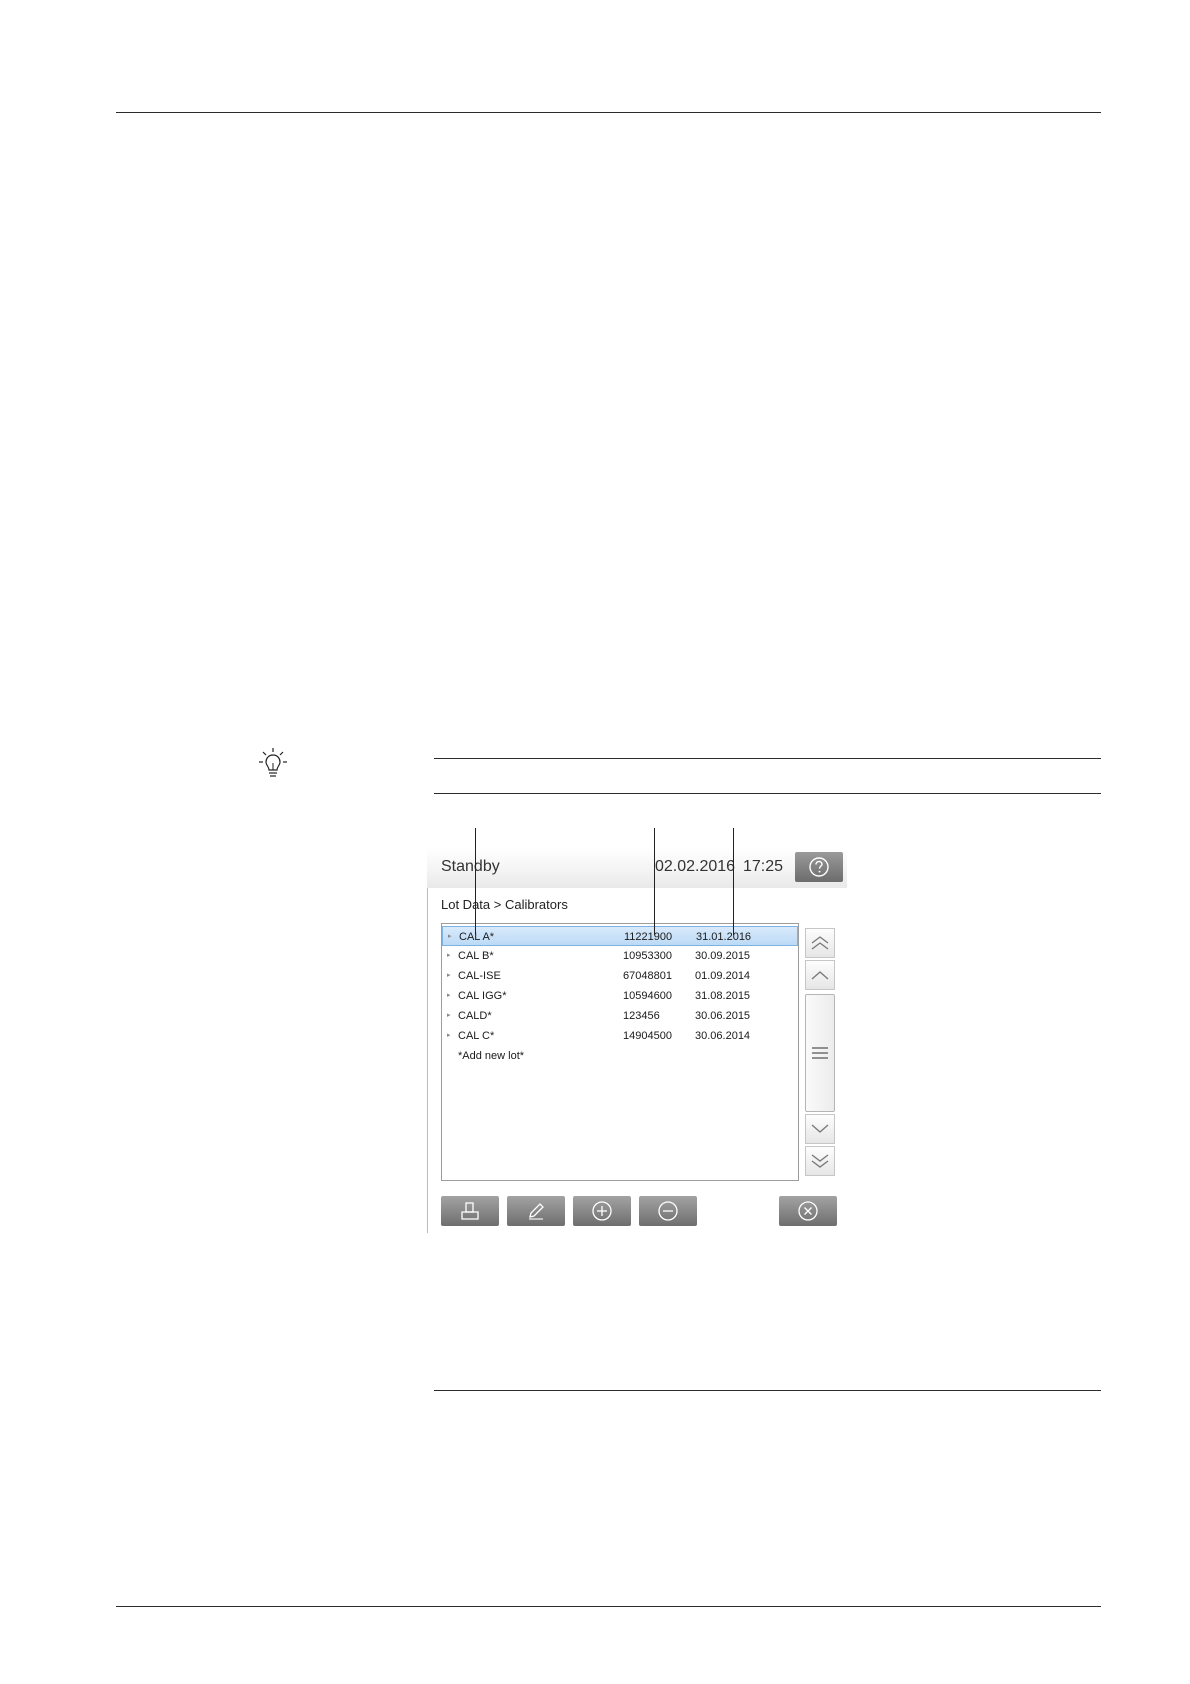  Describe the element at coordinates (470, 866) in the screenshot. I see `status-text: Standby` at that location.